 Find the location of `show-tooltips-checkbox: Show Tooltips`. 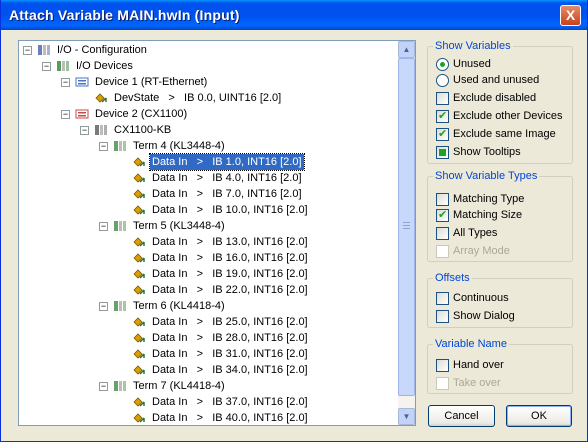

show-tooltips-checkbox: Show Tooltips is located at coordinates (501, 153).